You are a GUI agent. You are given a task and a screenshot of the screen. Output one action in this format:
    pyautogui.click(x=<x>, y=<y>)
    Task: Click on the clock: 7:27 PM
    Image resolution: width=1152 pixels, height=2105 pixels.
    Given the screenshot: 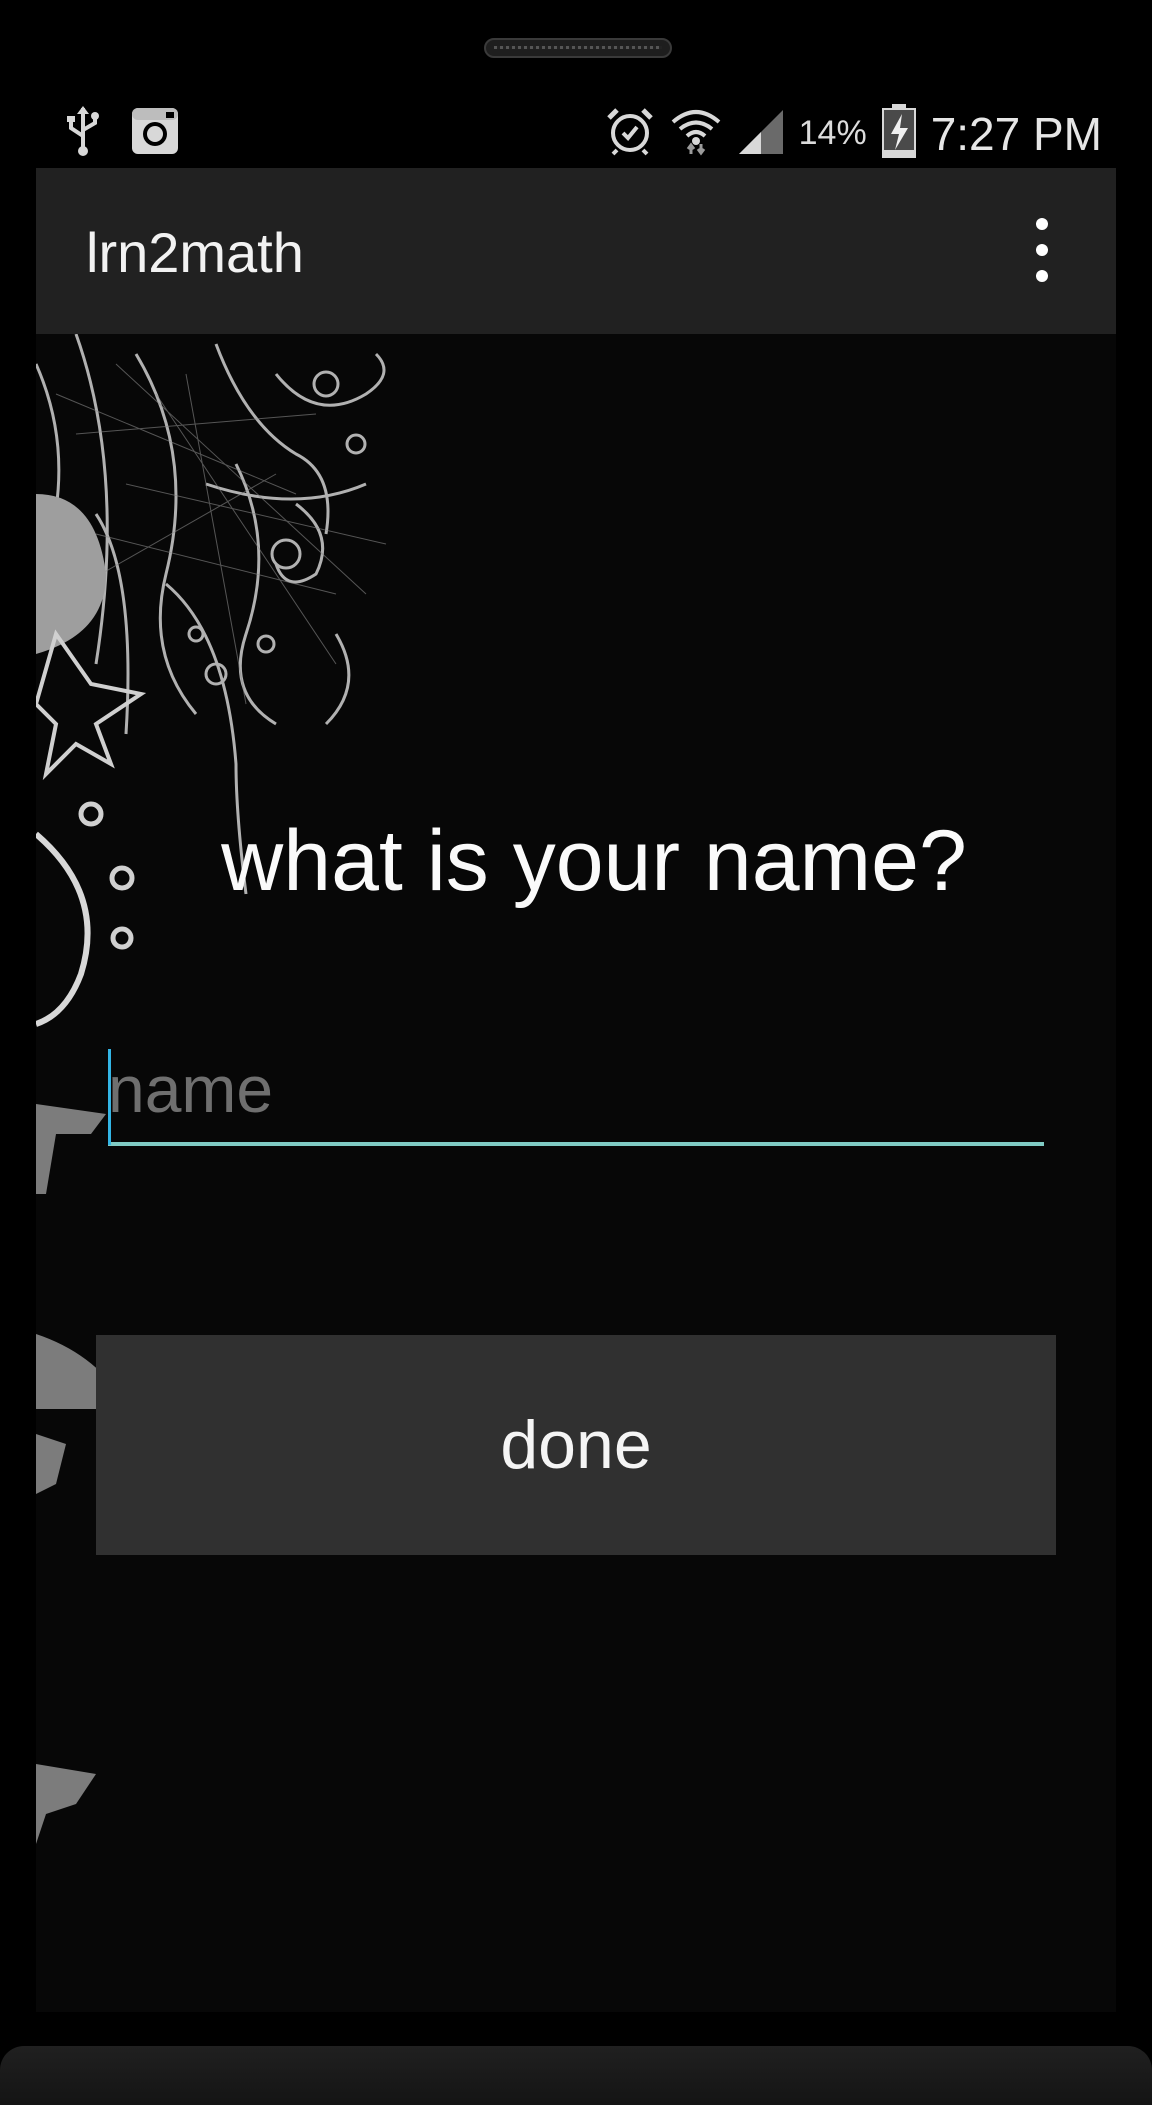 What is the action you would take?
    pyautogui.click(x=1016, y=133)
    